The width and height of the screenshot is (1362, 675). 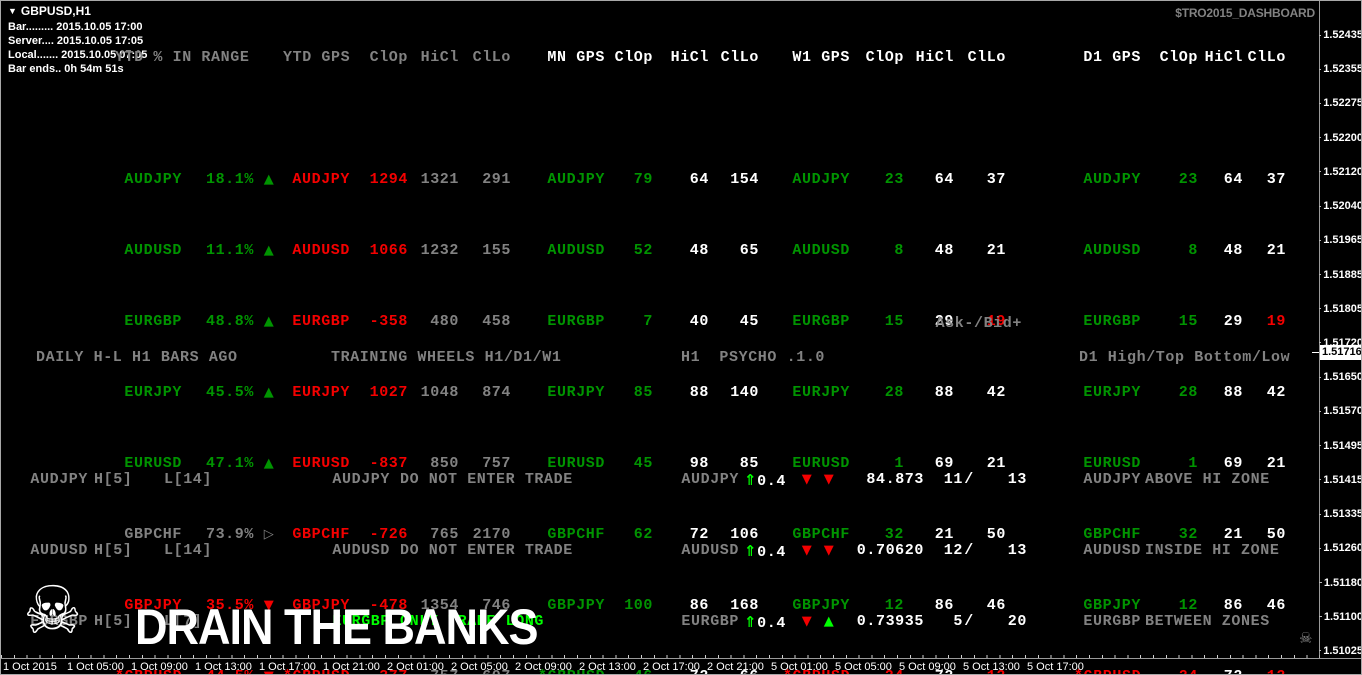 I want to click on table-row: AUDUSD 11.1% ▲, so click(x=199, y=251).